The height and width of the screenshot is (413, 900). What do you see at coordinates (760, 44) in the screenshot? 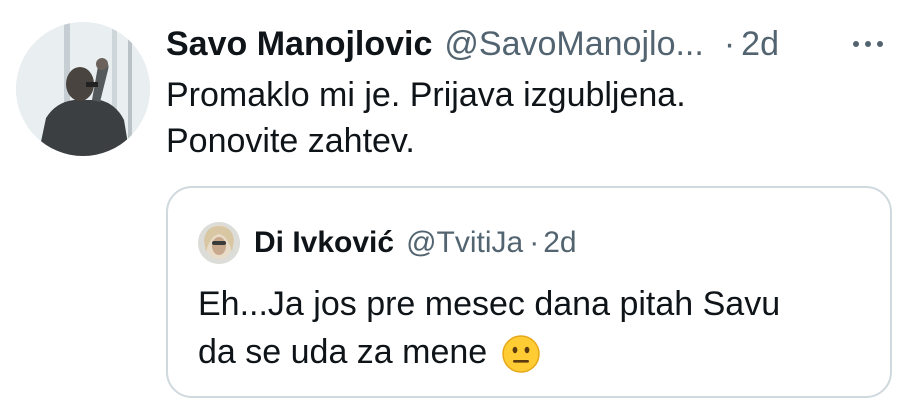
I see `tweet-timestamp: 2d` at bounding box center [760, 44].